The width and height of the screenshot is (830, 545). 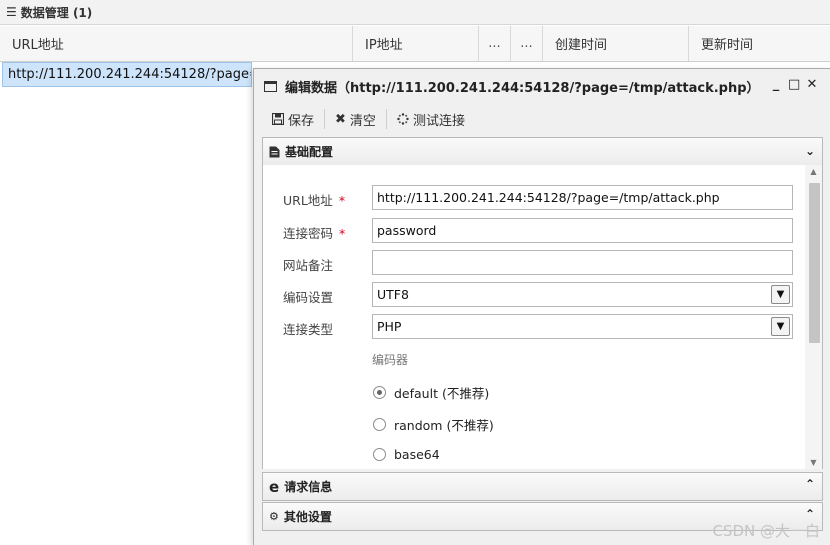 I want to click on table-row: http://111.200.241.244:54128/?page=/t, so click(x=127, y=74).